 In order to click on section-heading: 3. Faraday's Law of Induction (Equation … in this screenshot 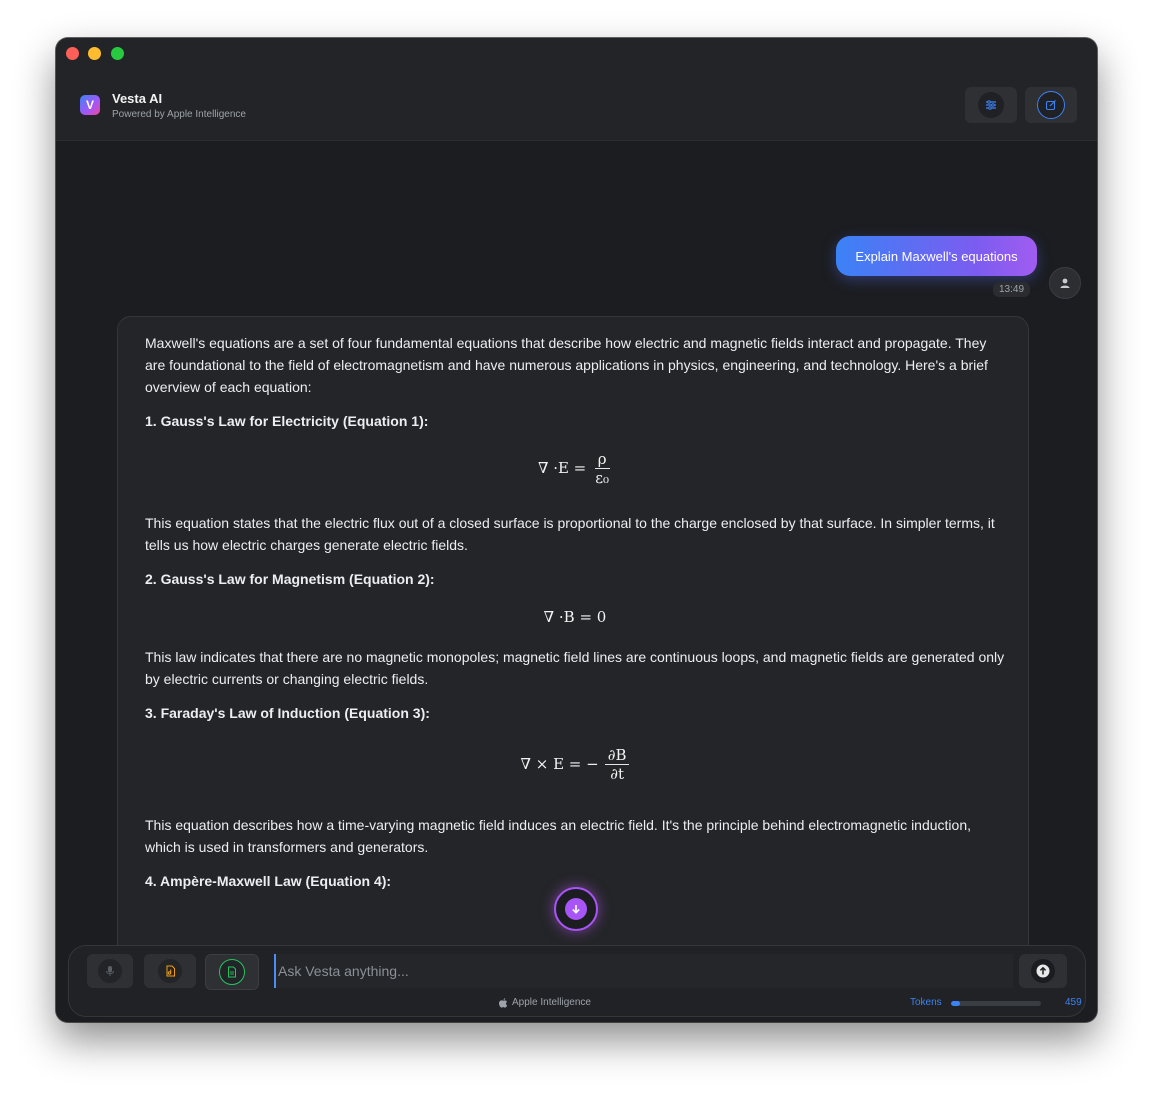, I will do `click(287, 713)`.